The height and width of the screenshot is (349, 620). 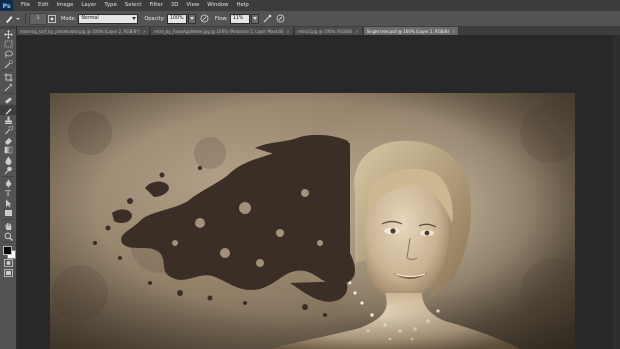 What do you see at coordinates (8, 263) in the screenshot?
I see `quick-mask-icon` at bounding box center [8, 263].